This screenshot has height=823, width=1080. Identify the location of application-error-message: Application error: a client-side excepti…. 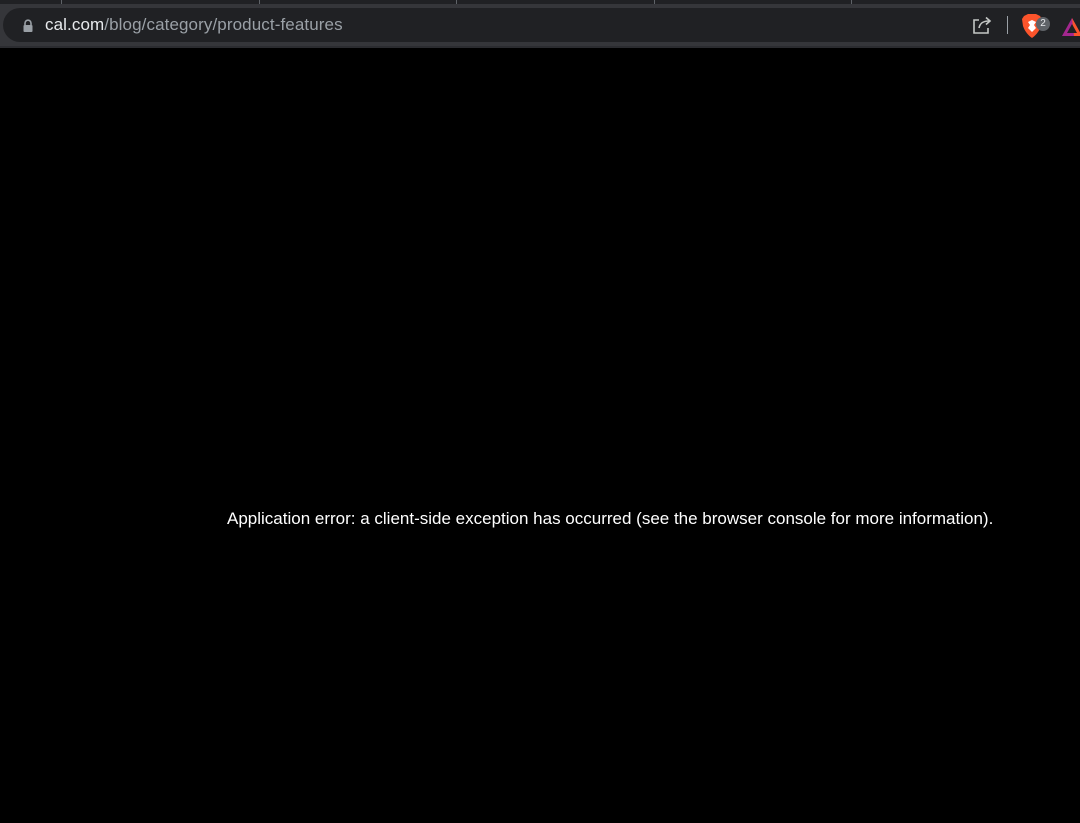
(610, 518).